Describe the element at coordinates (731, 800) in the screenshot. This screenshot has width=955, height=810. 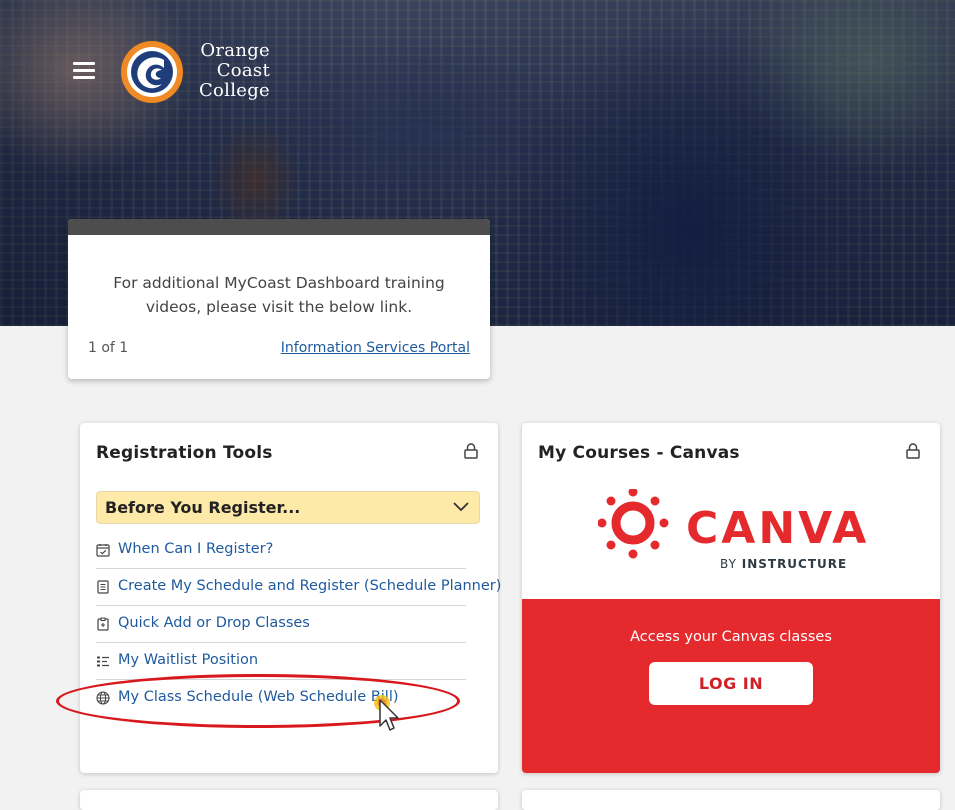
I see `next-card-right` at that location.